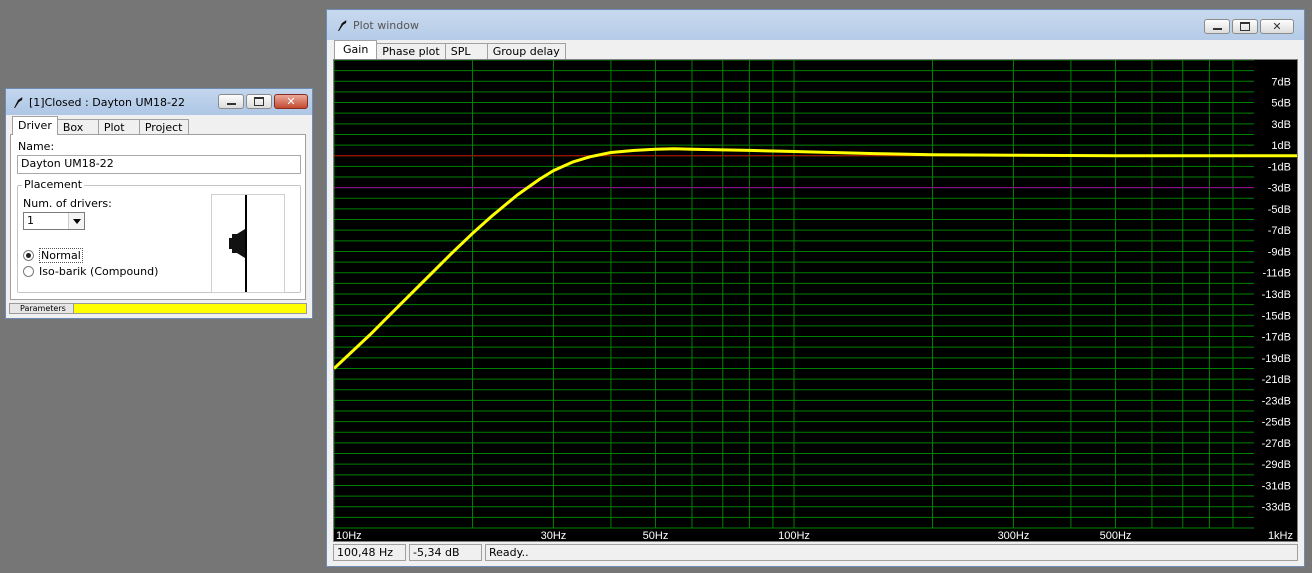 Image resolution: width=1312 pixels, height=573 pixels. I want to click on chevron-down-icon, so click(76, 221).